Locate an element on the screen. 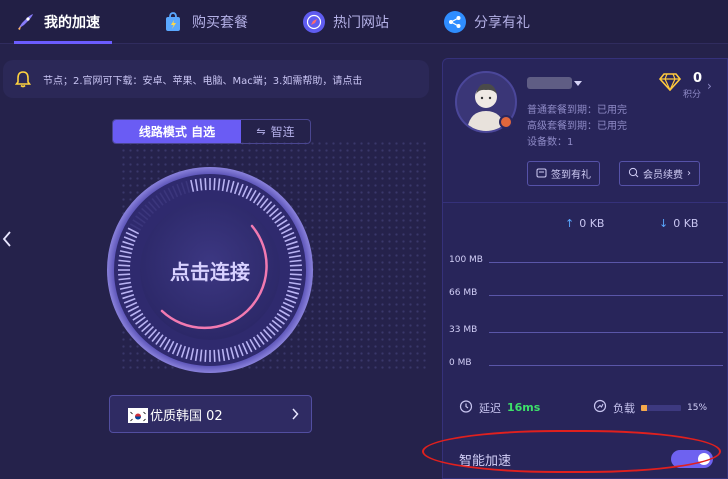  y-tick-label: 0 MB is located at coordinates (460, 363).